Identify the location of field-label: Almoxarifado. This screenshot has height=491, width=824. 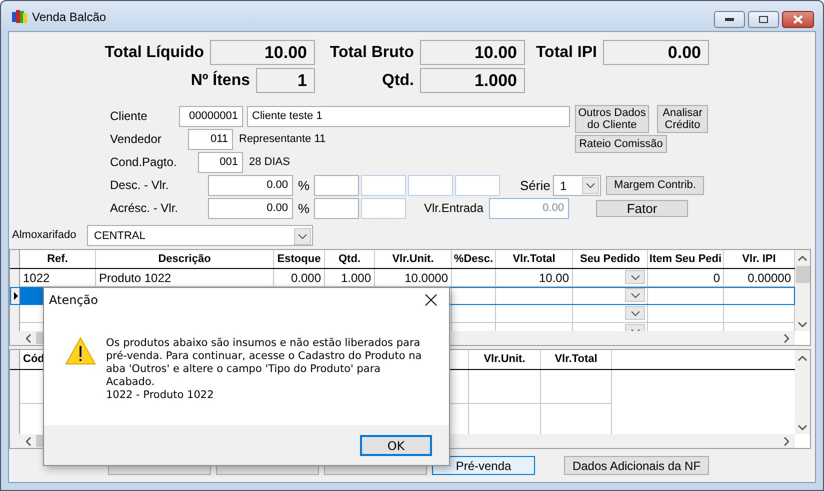
(45, 235).